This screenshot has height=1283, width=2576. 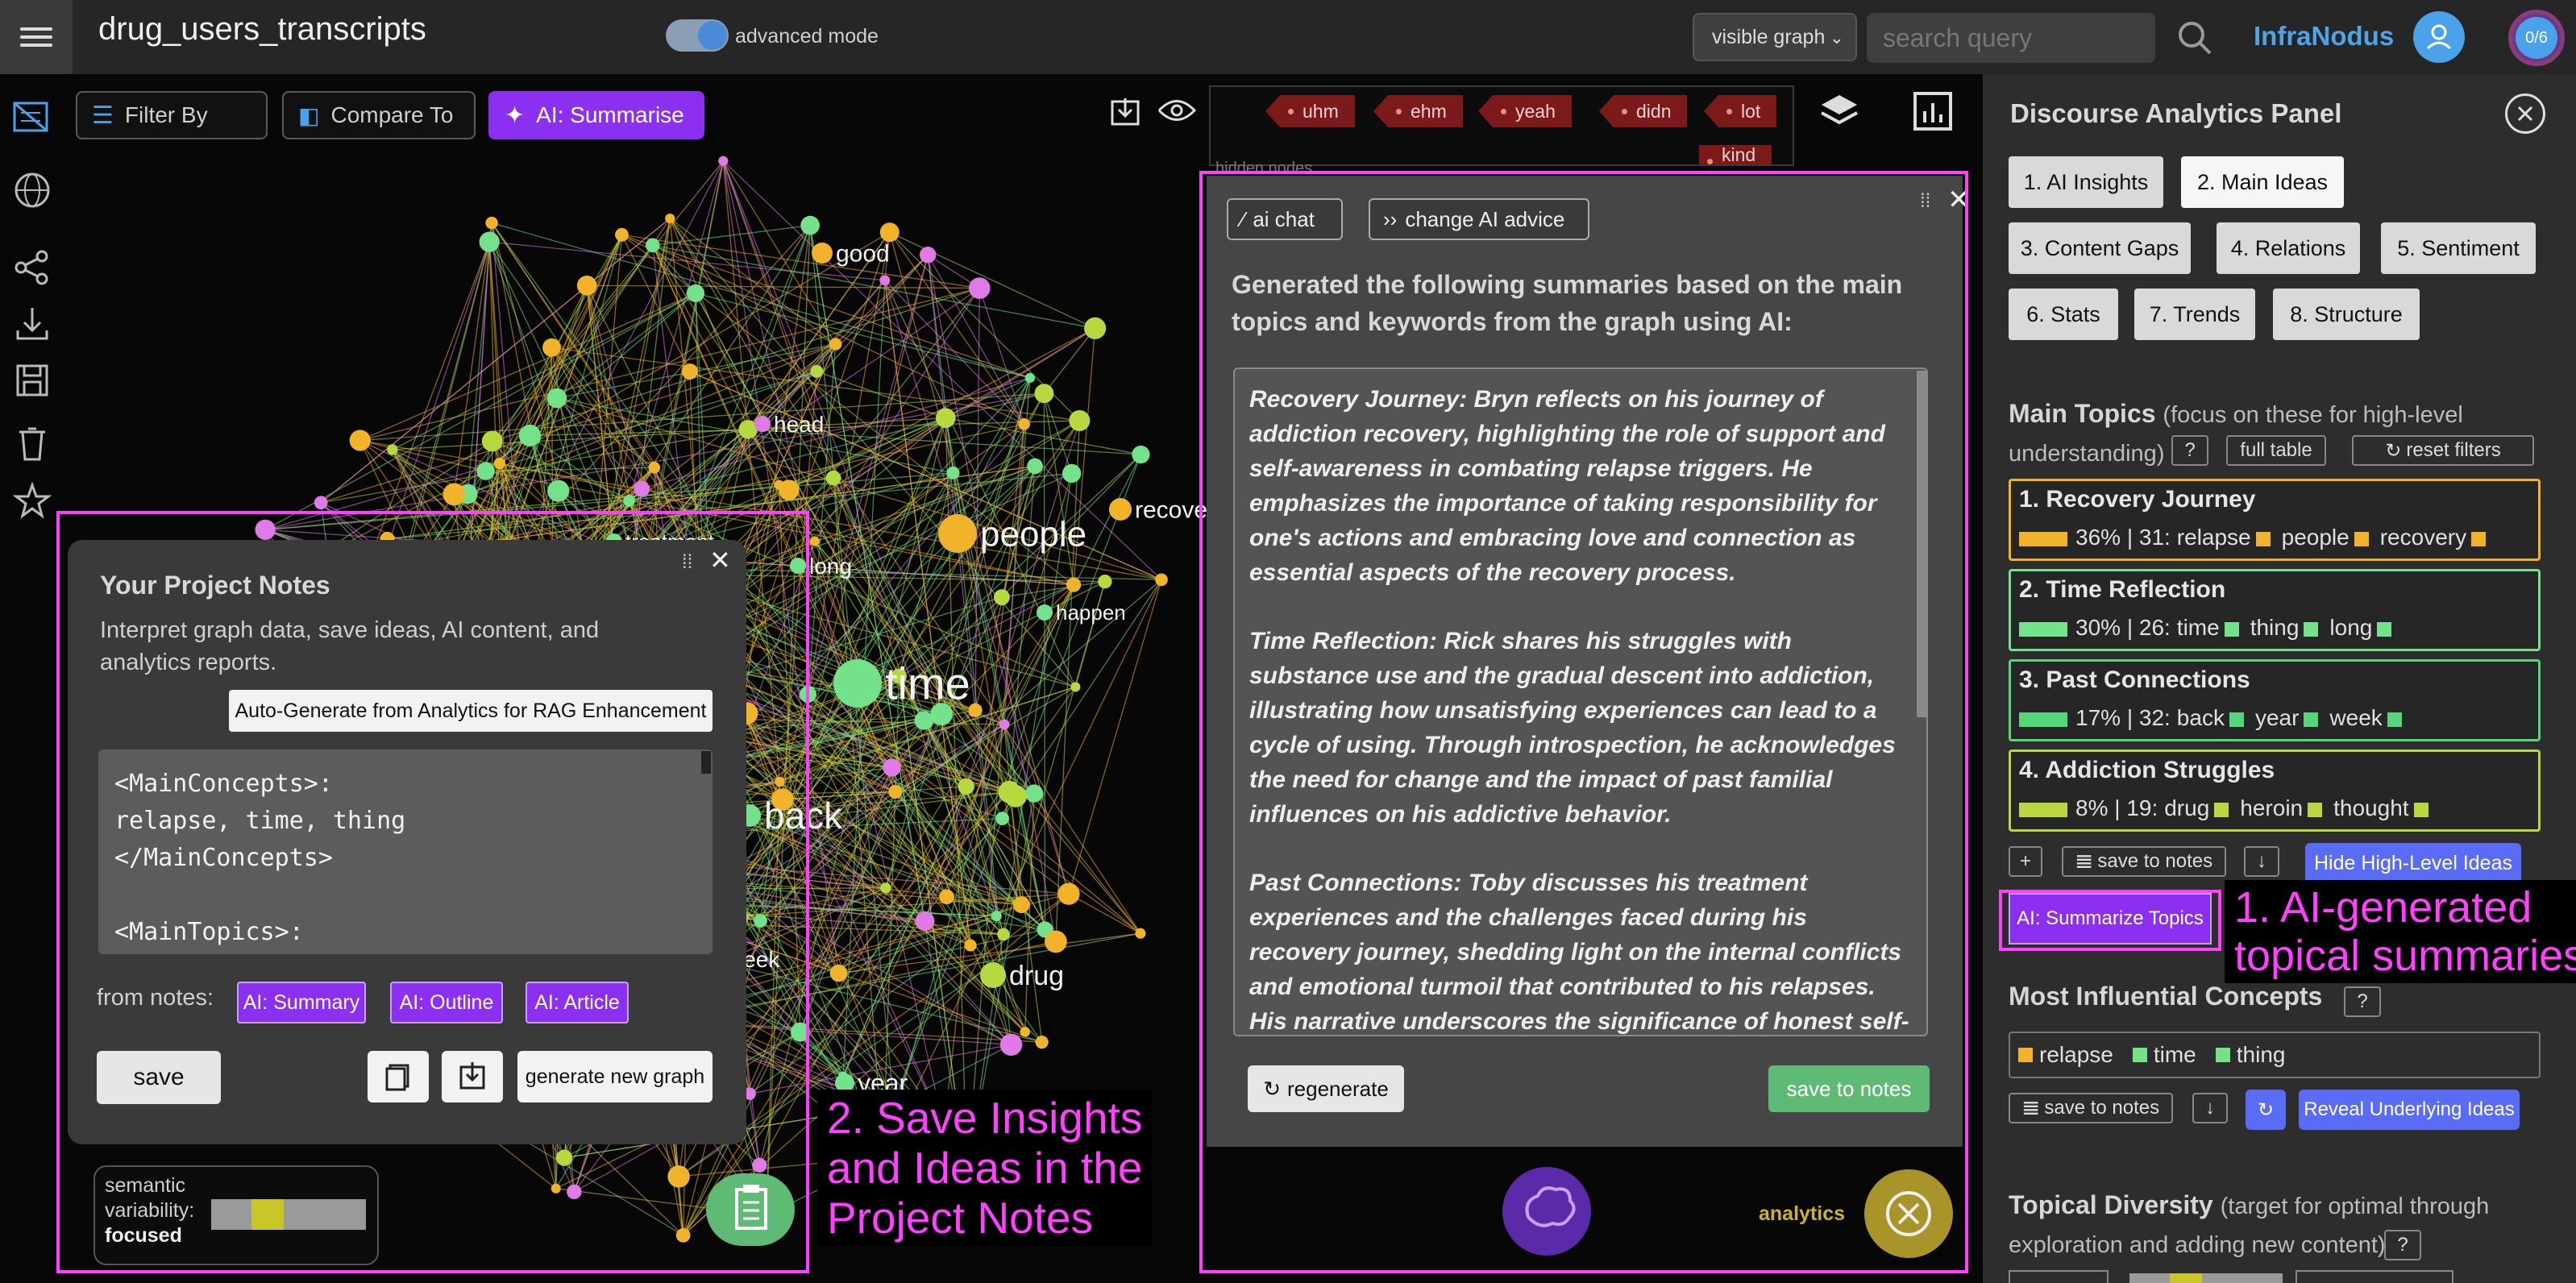 What do you see at coordinates (2271, 807) in the screenshot?
I see `topic-keyword: heroin` at bounding box center [2271, 807].